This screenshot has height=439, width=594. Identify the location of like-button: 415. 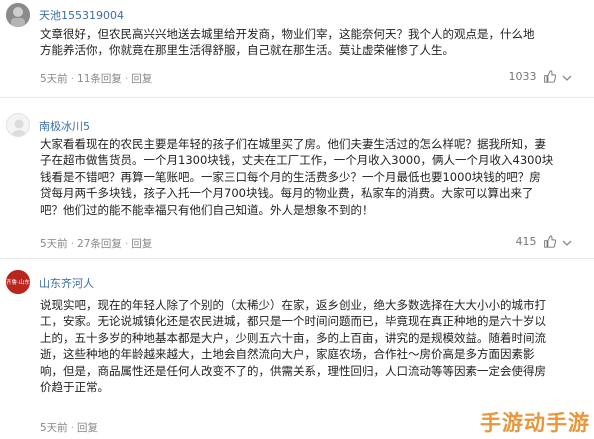
(535, 241).